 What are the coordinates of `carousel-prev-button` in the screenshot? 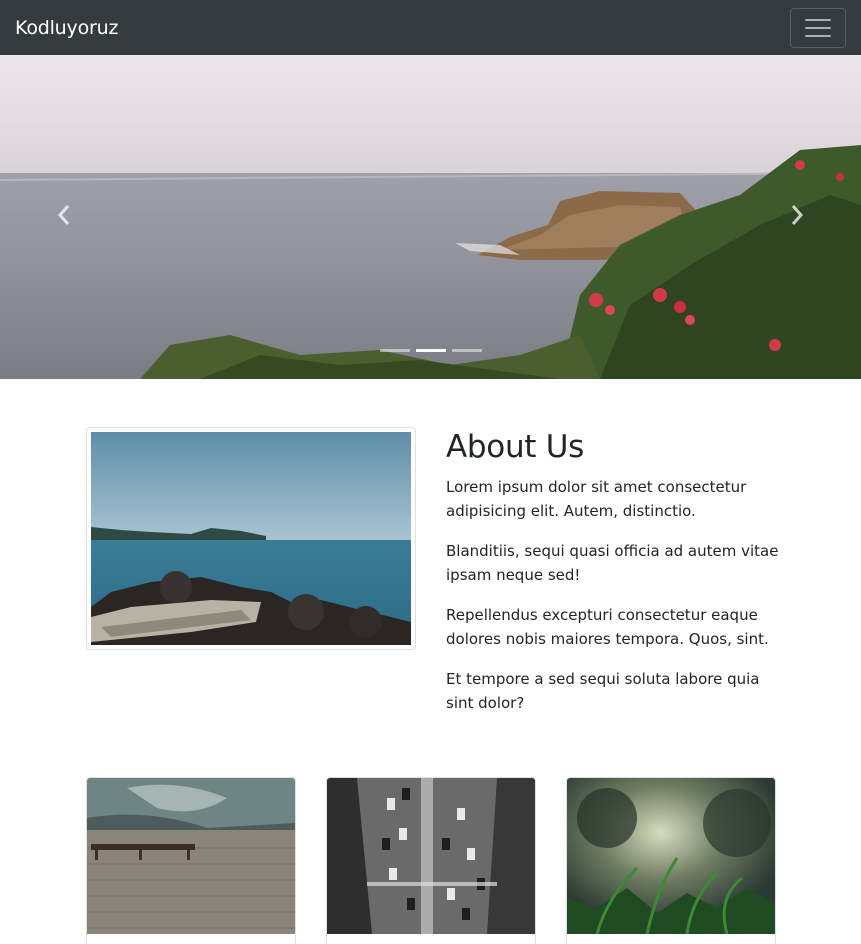 It's located at (64, 215).